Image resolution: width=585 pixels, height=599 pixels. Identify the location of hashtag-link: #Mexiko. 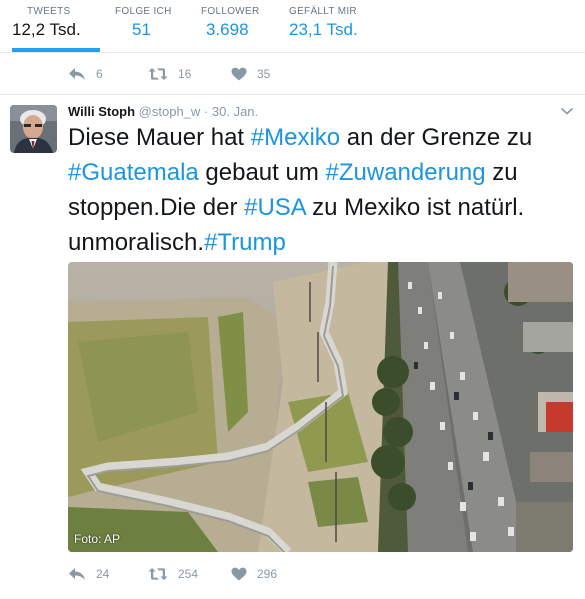
(295, 137).